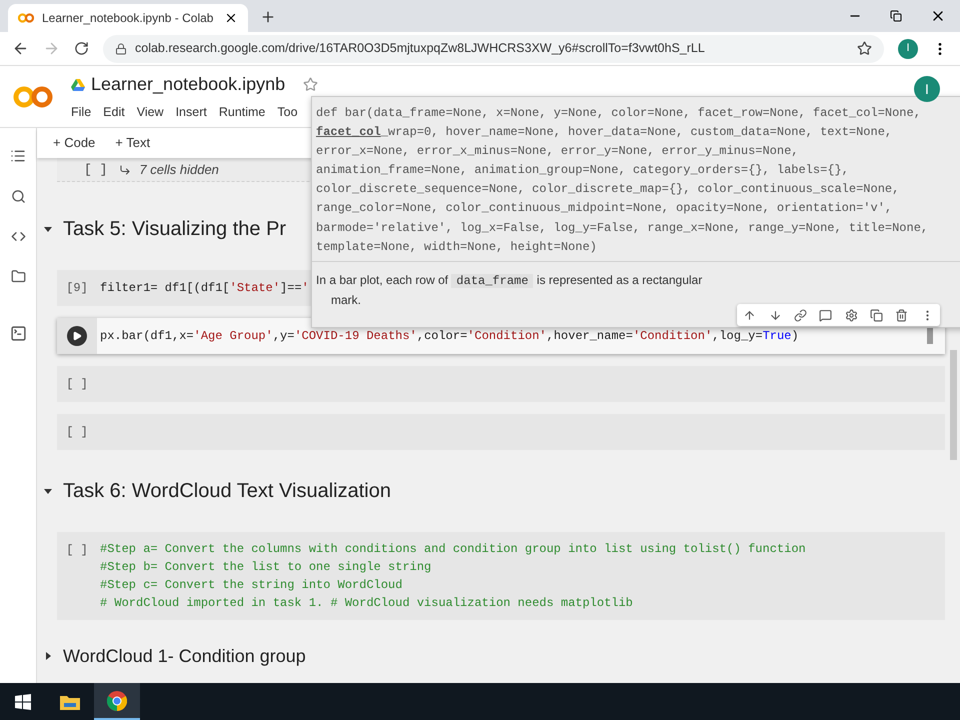 This screenshot has height=720, width=960. I want to click on menu-item: Edit, so click(114, 112).